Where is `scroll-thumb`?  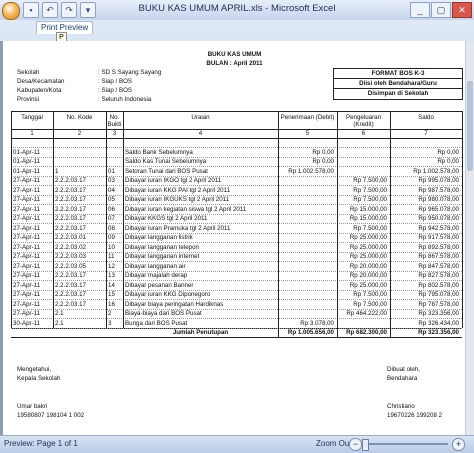
scroll-thumb is located at coordinates (470, 126).